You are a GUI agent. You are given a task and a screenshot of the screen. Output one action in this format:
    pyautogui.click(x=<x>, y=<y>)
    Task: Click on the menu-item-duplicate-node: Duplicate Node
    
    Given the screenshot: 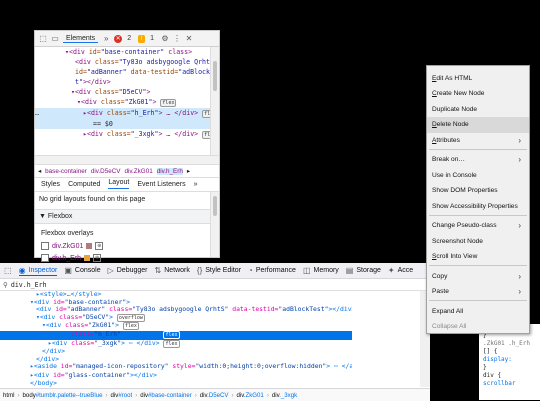 What is the action you would take?
    pyautogui.click(x=478, y=109)
    